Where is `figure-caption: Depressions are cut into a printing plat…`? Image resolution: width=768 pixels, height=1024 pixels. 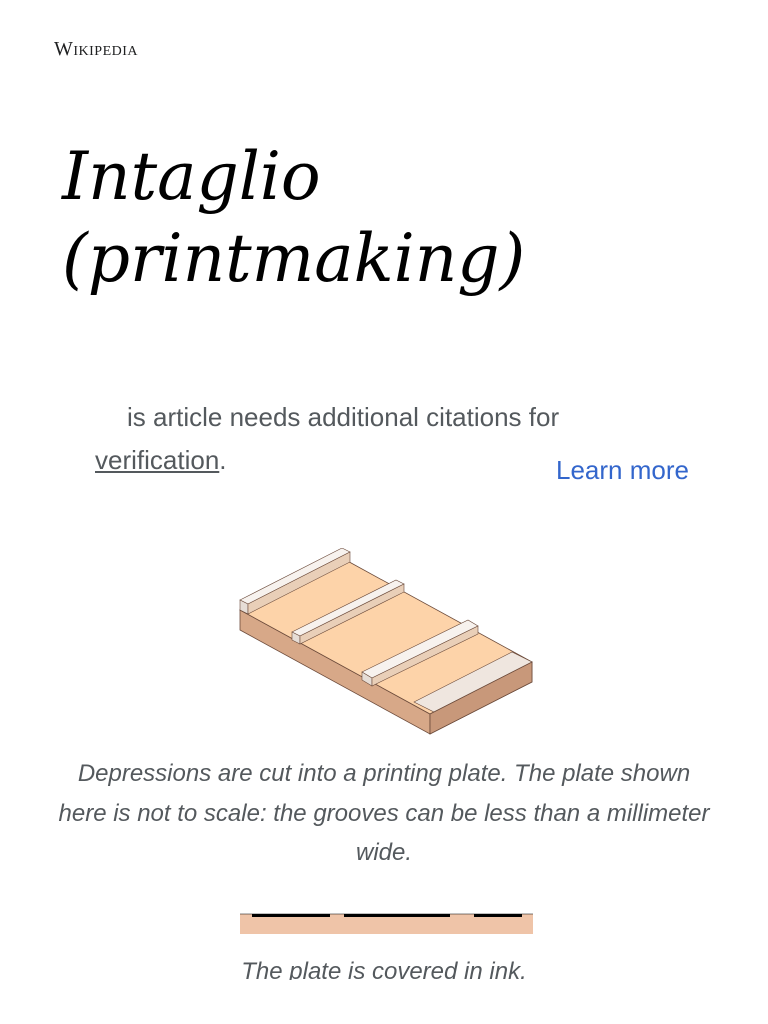 figure-caption: Depressions are cut into a printing plat… is located at coordinates (384, 813).